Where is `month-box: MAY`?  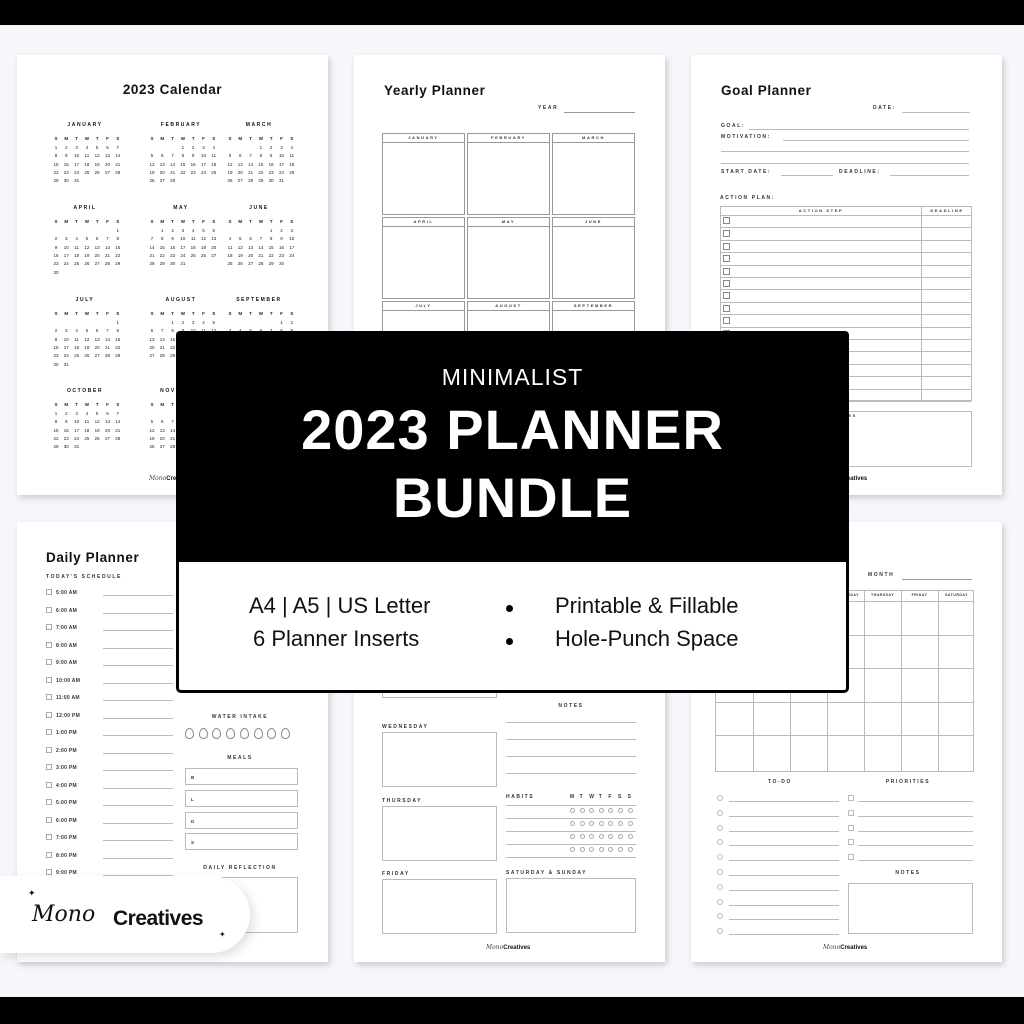 month-box: MAY is located at coordinates (508, 258).